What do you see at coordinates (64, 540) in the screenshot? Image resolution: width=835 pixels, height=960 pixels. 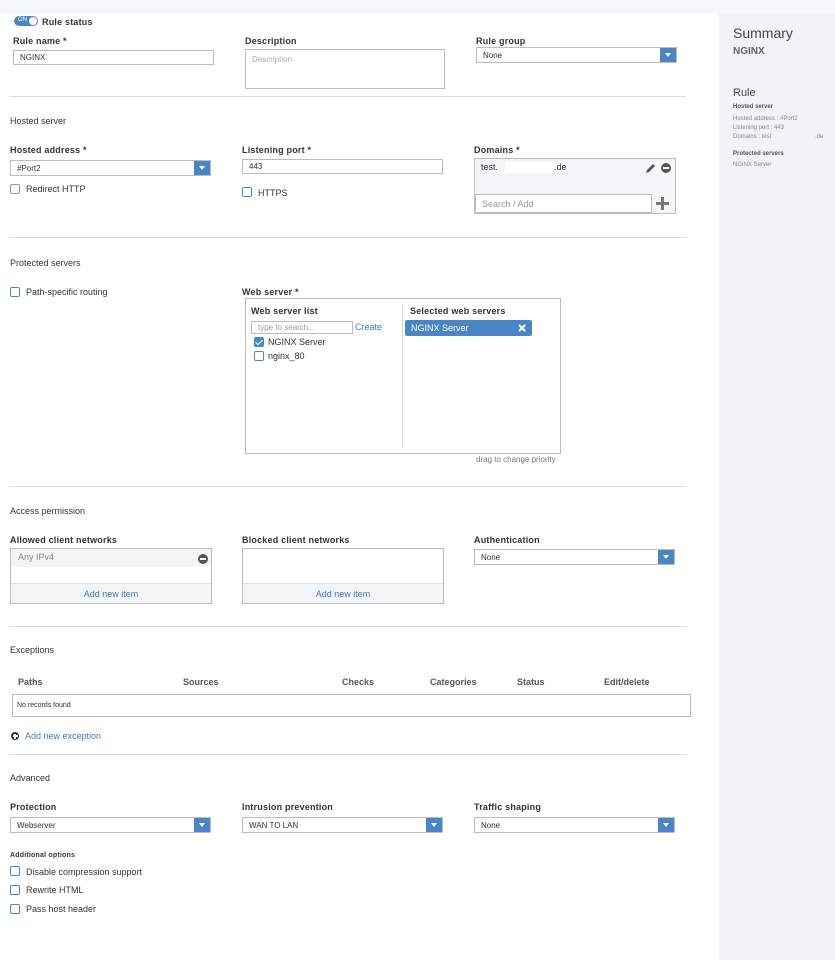 I see `allowed-networks-label: Allowed client networks` at bounding box center [64, 540].